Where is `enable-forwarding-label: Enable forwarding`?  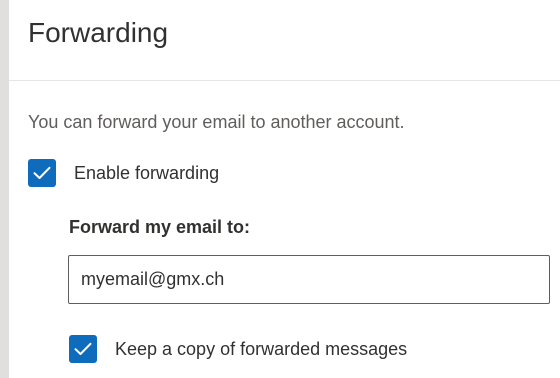
enable-forwarding-label: Enable forwarding is located at coordinates (146, 173).